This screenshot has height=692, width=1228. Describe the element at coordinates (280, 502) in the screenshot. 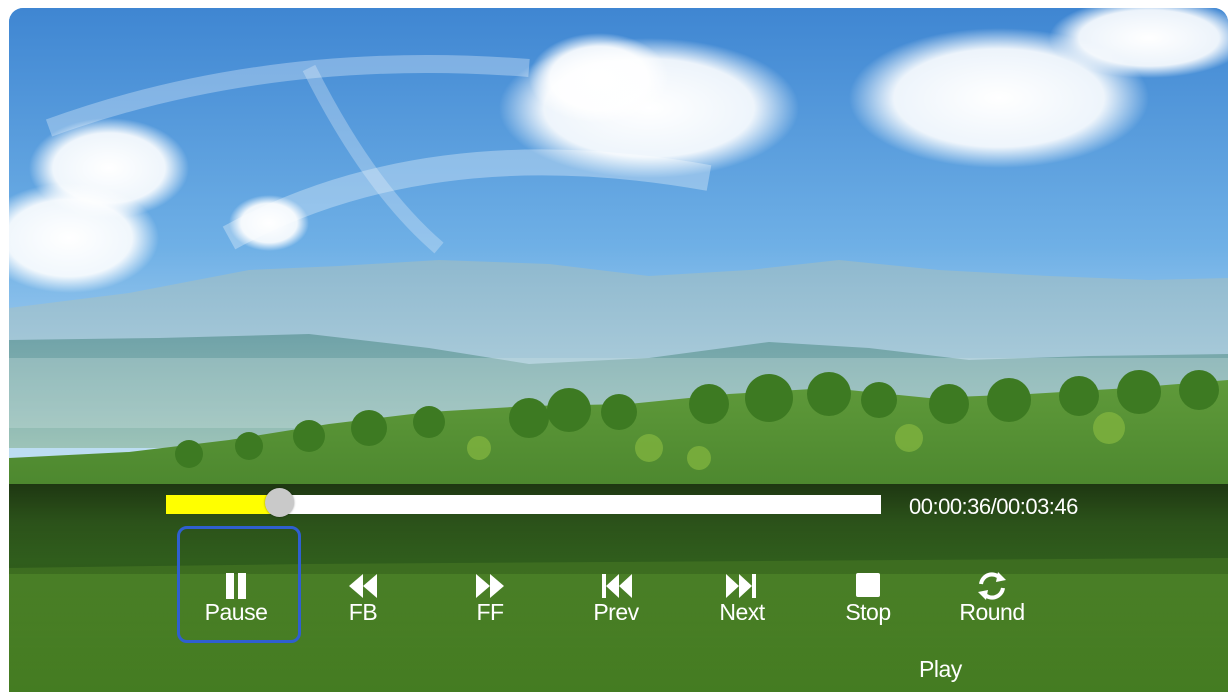

I see `progress-thumb` at that location.